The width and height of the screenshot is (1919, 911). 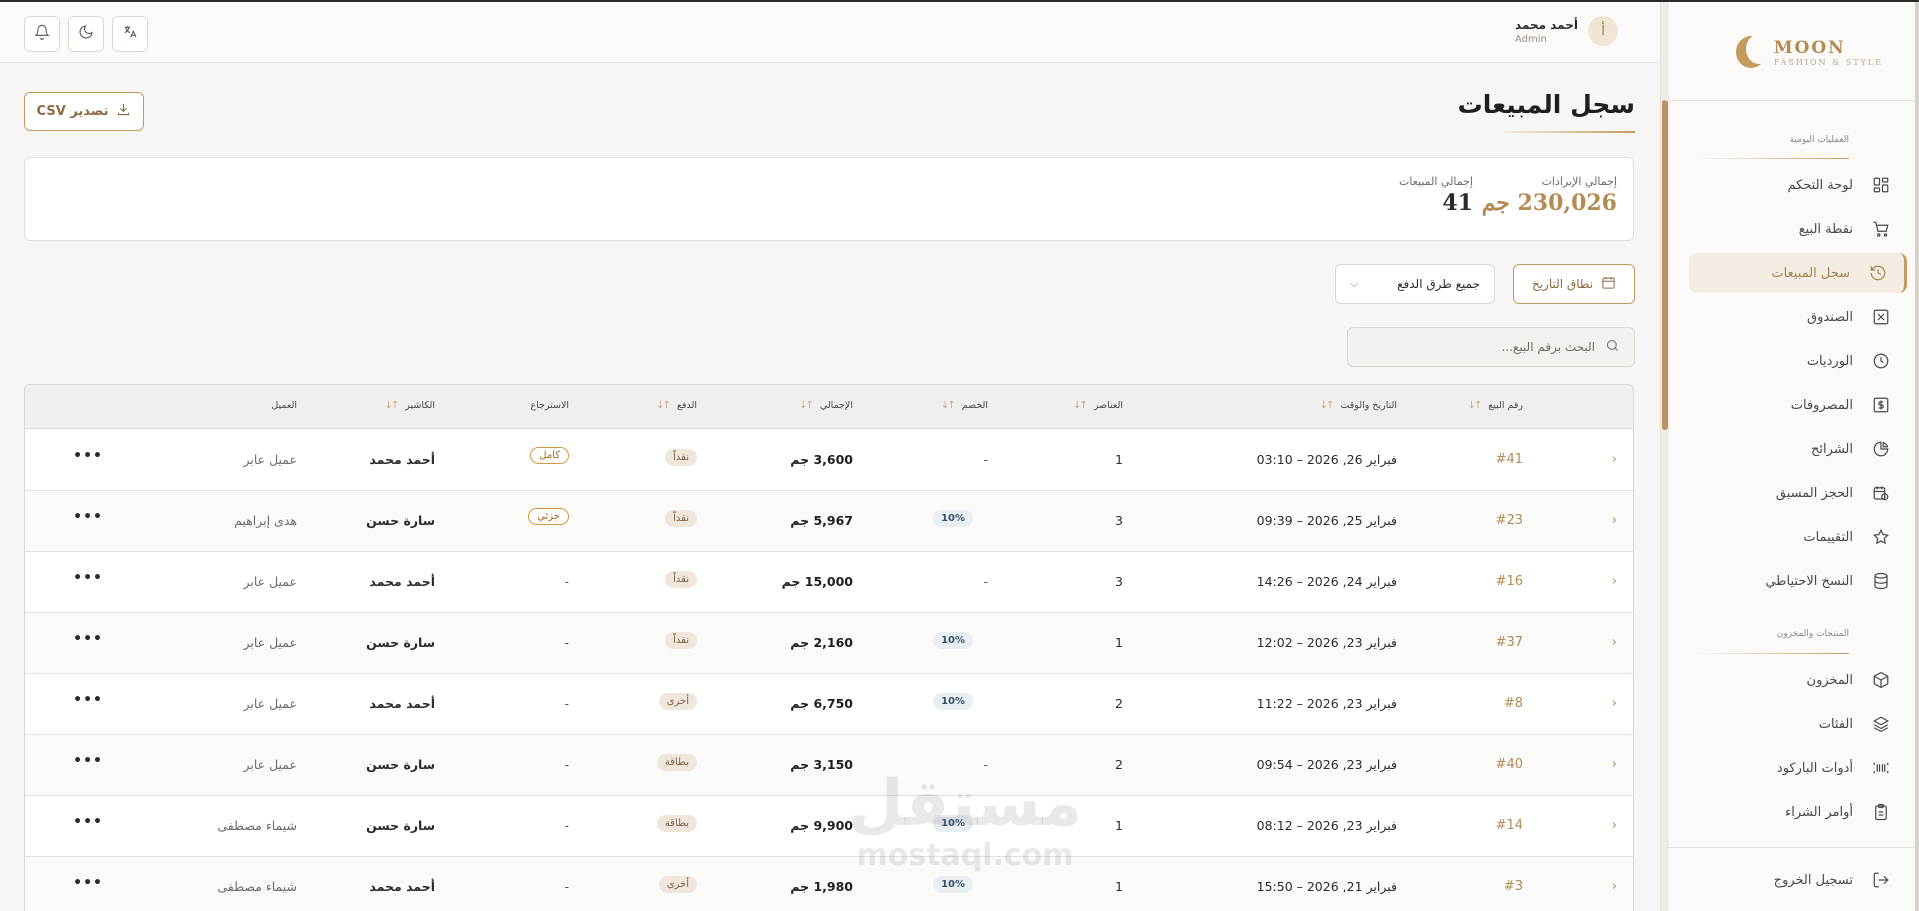 What do you see at coordinates (1665, 456) in the screenshot?
I see `sidebar-scrollbar` at bounding box center [1665, 456].